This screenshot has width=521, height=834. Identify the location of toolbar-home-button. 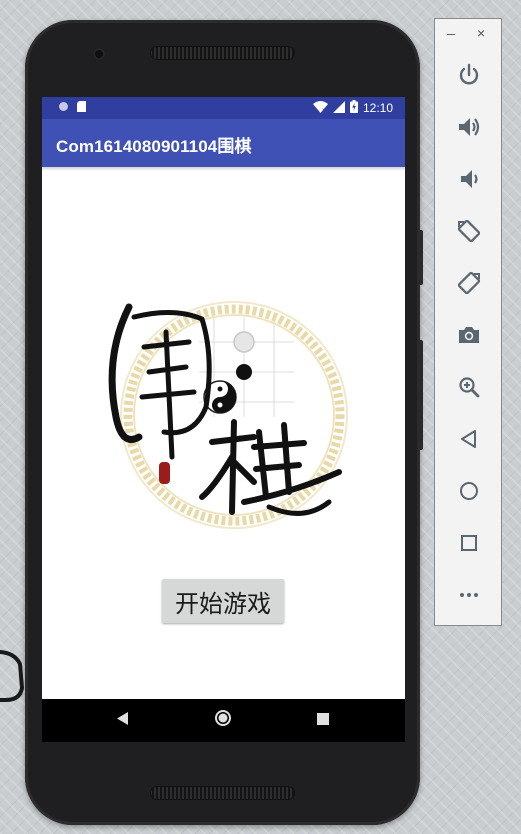
(469, 493).